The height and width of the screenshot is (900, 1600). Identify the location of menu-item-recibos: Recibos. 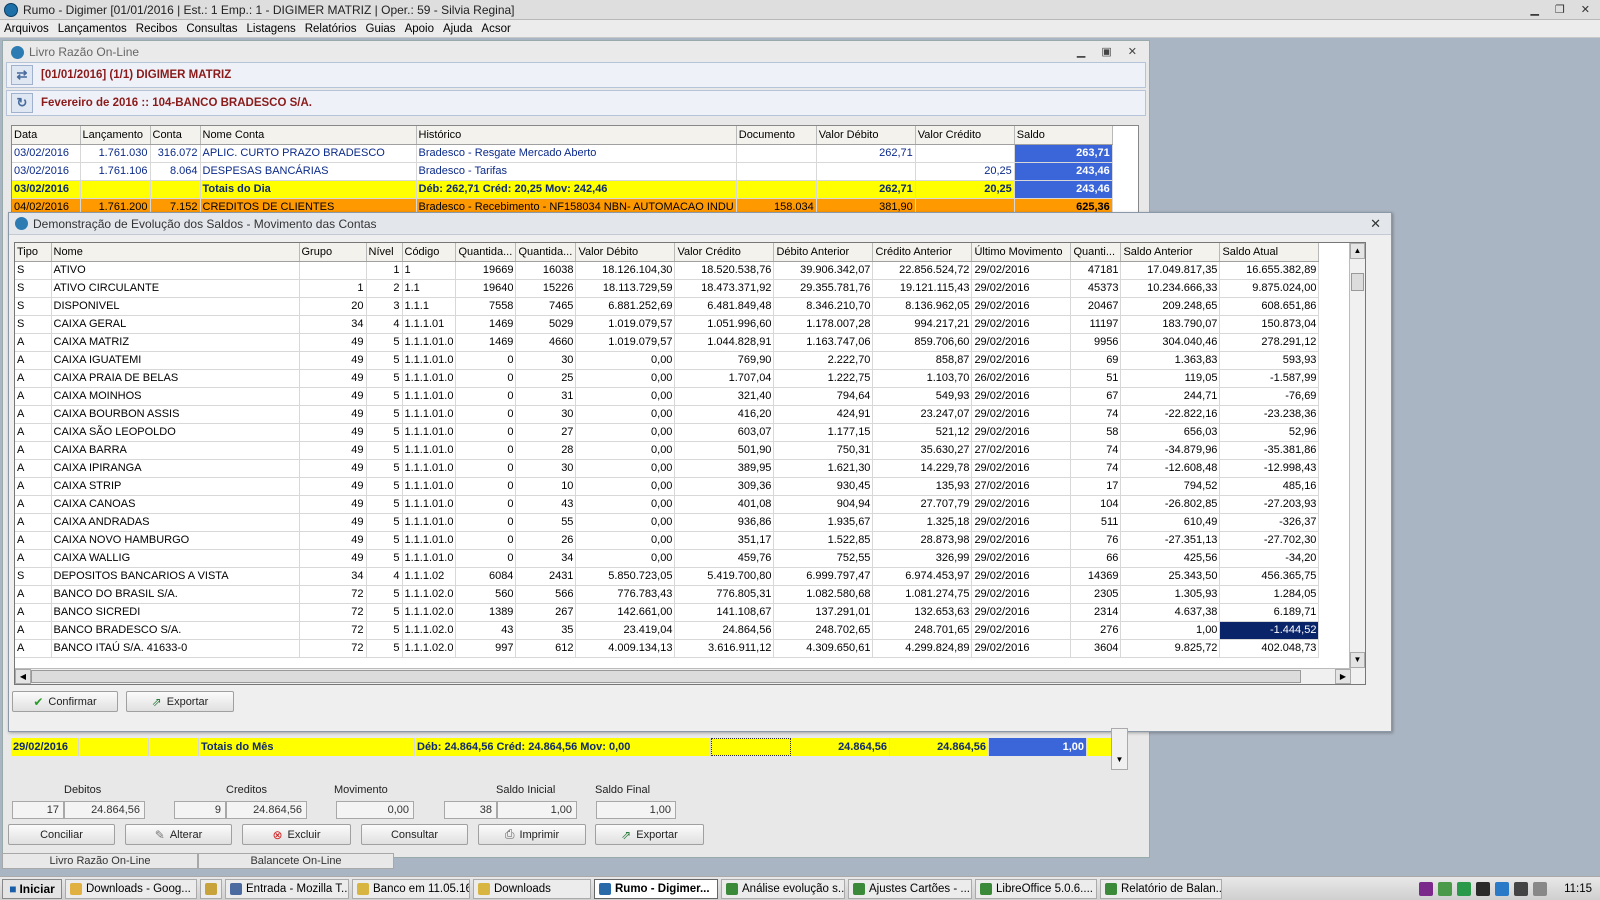
(157, 29).